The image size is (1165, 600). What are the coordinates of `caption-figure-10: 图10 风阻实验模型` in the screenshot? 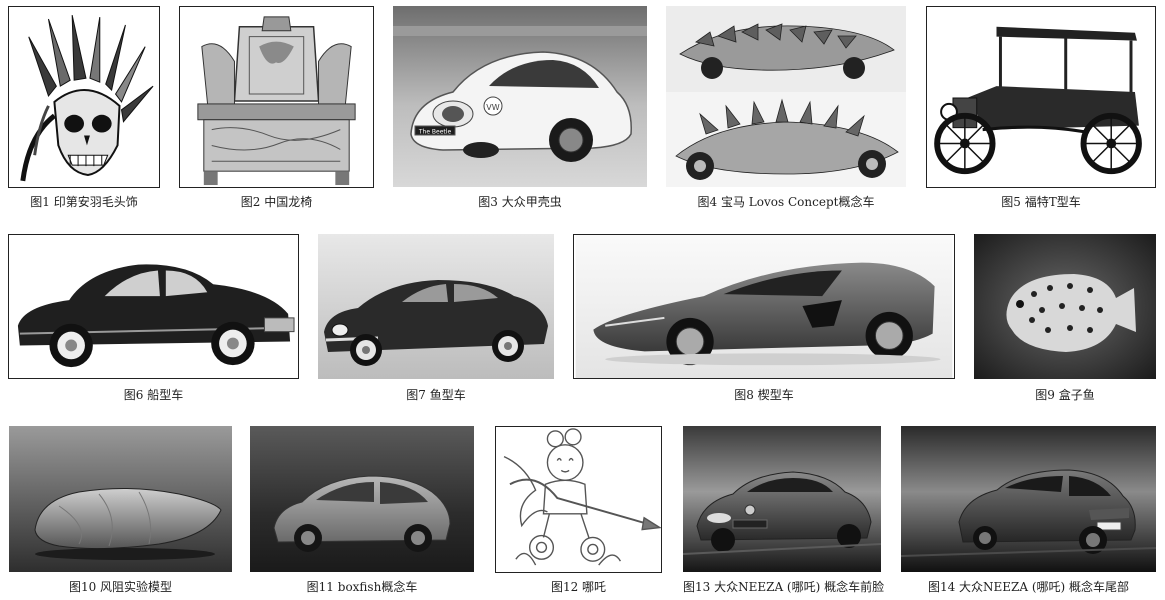 It's located at (120, 587).